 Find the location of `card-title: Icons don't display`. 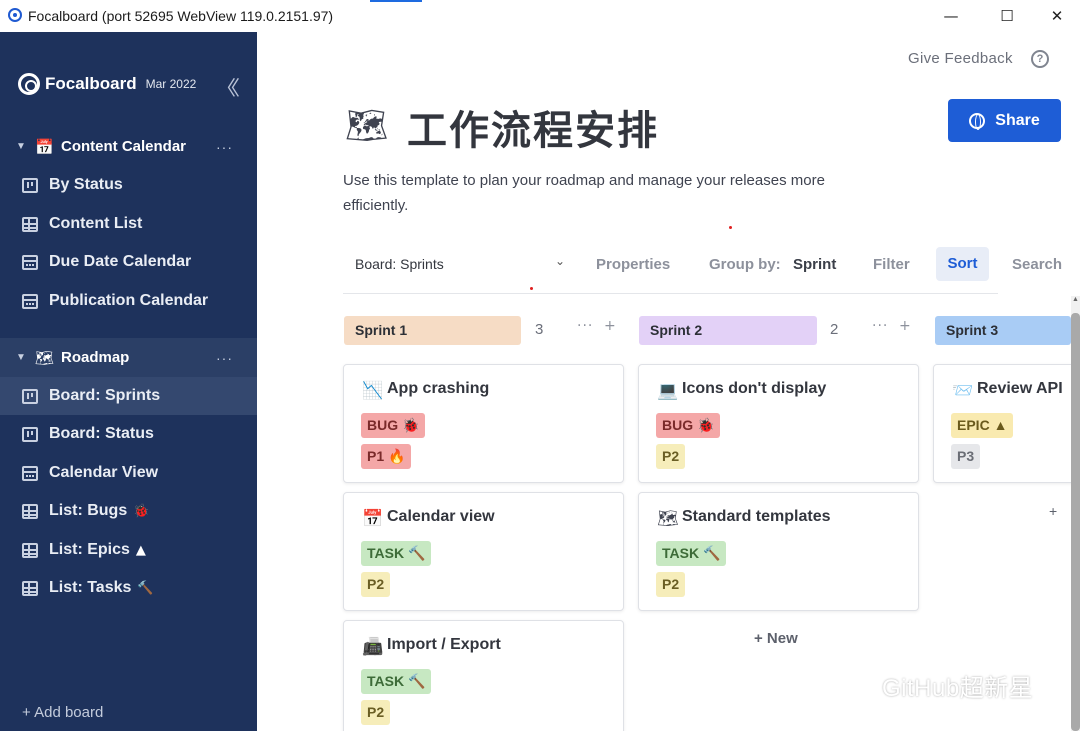

card-title: Icons don't display is located at coordinates (754, 388).